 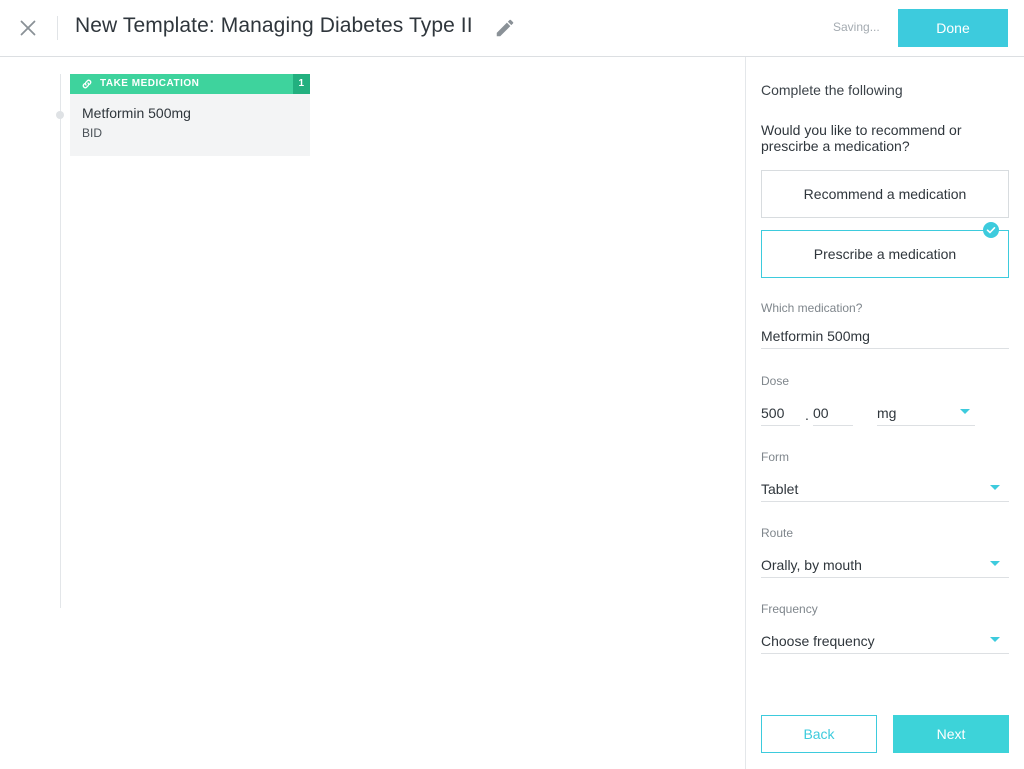 I want to click on step-frequency: BID, so click(x=92, y=133).